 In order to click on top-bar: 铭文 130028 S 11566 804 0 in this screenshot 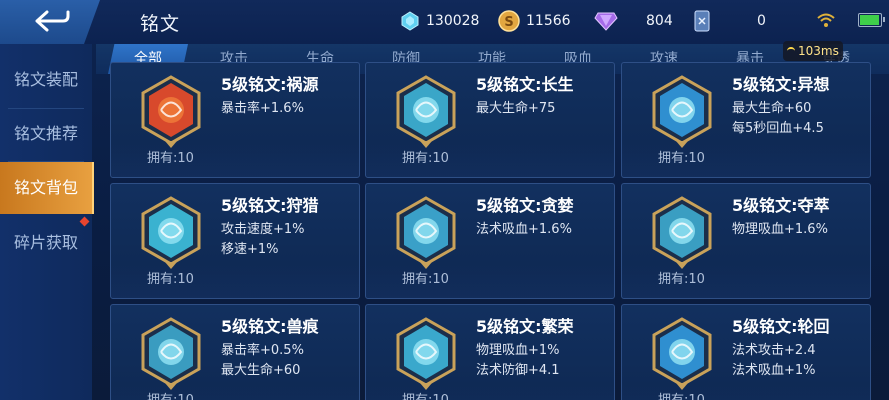, I will do `click(444, 22)`.